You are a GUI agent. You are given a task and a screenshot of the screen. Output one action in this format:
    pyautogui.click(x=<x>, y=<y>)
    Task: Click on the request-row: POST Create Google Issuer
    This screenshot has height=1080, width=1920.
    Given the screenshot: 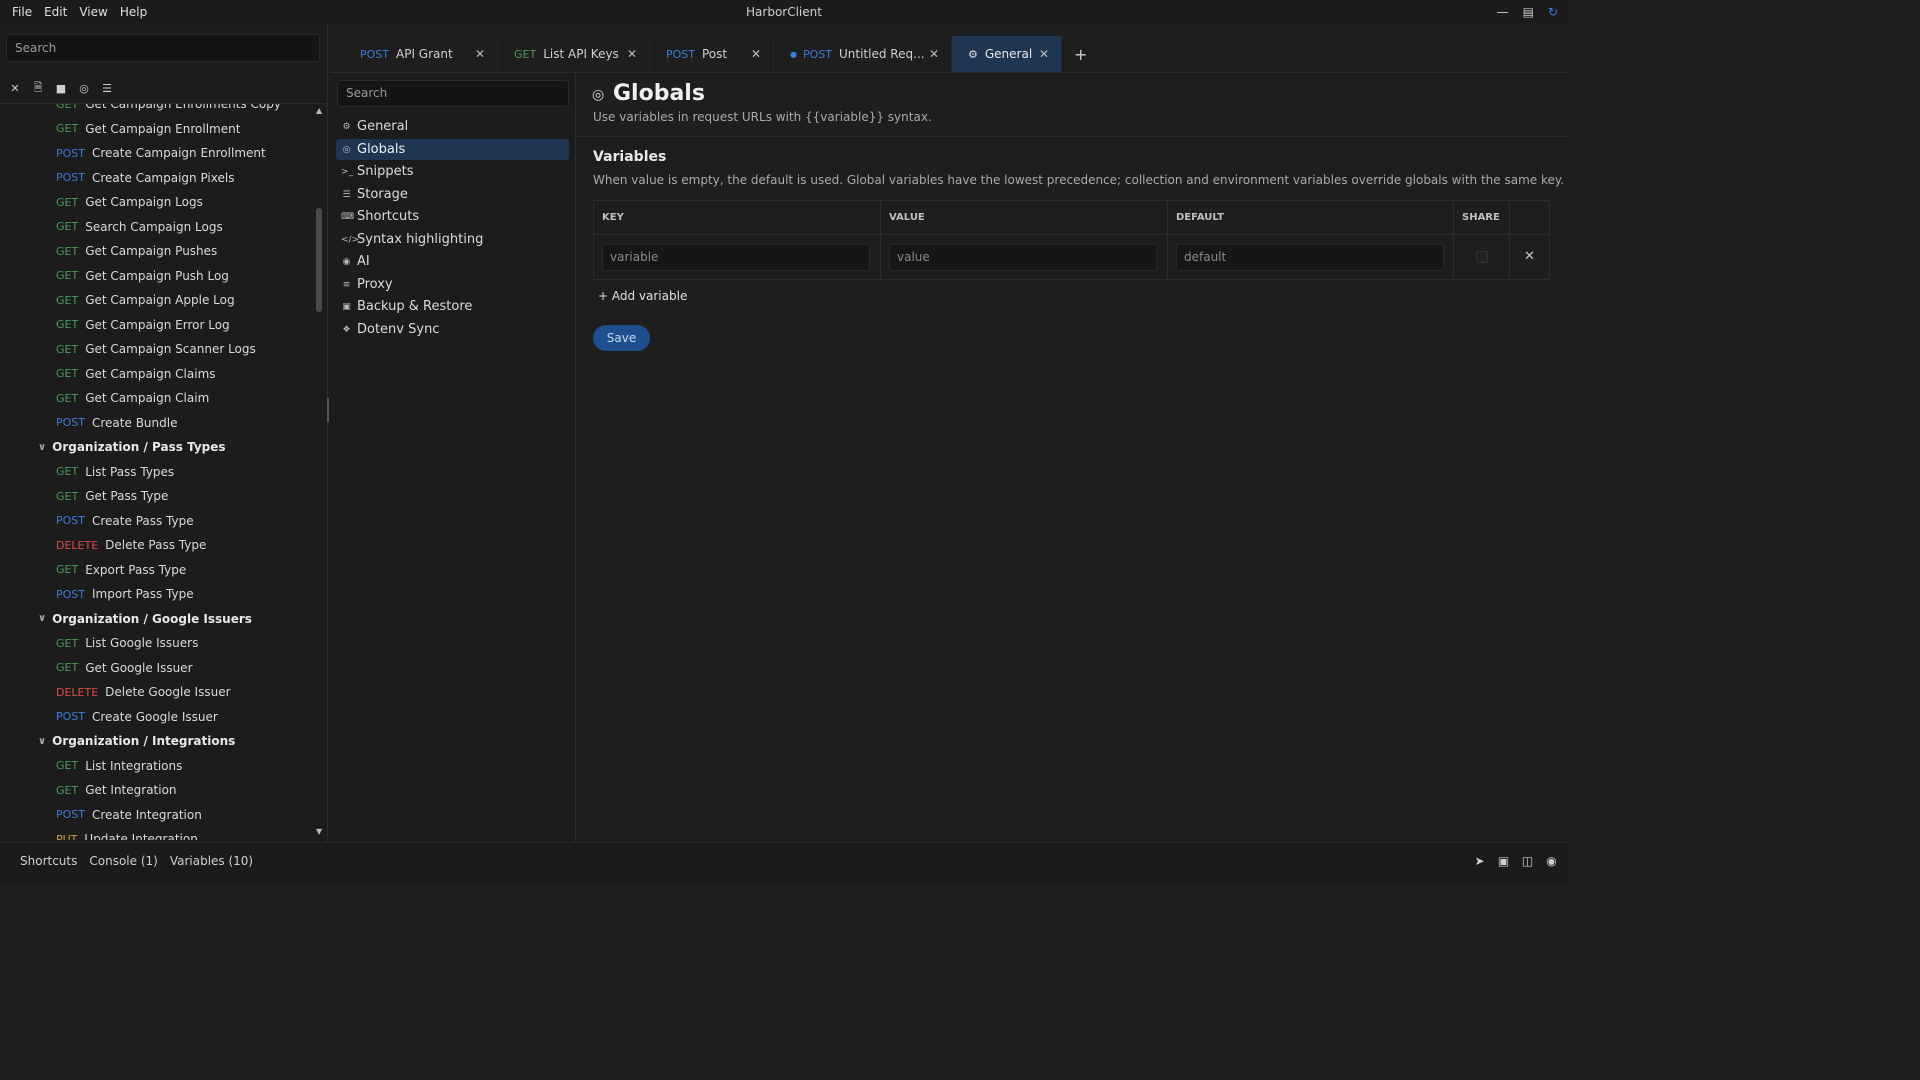 What is the action you would take?
    pyautogui.click(x=137, y=717)
    